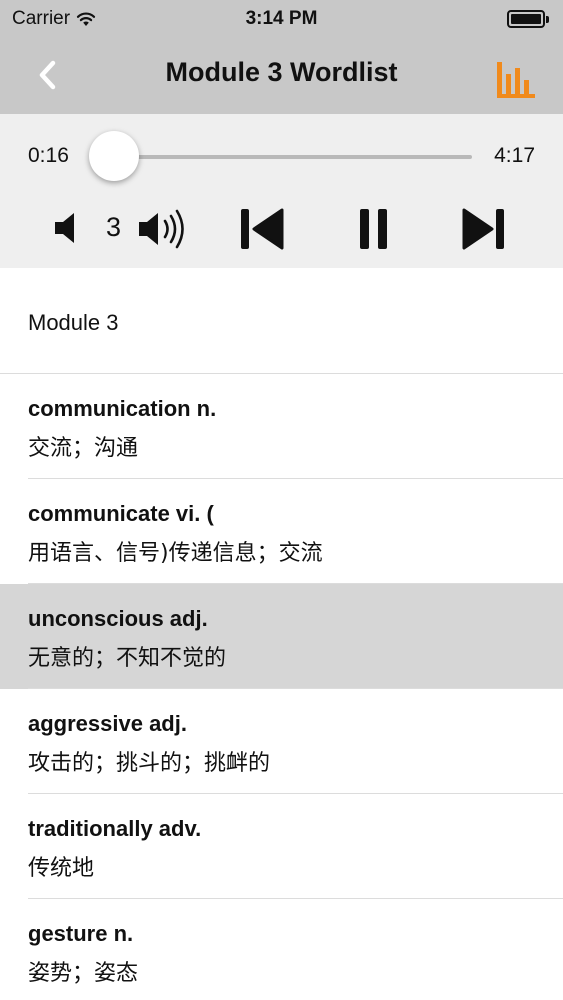  I want to click on skip-forward-icon, so click(483, 229).